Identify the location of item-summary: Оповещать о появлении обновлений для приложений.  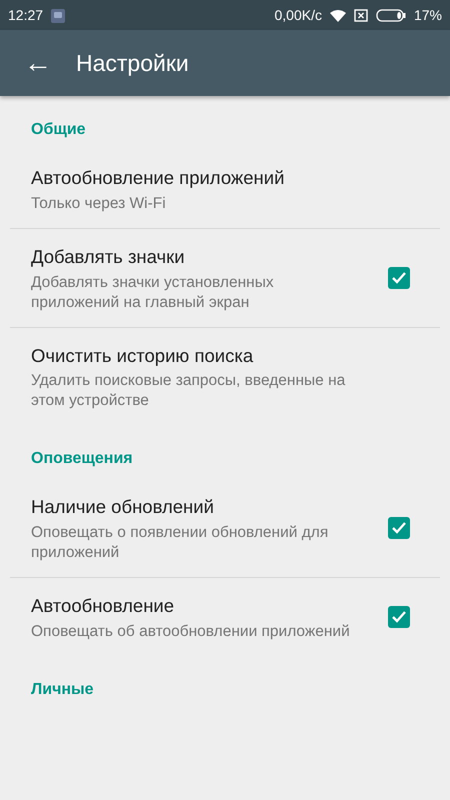
(180, 543).